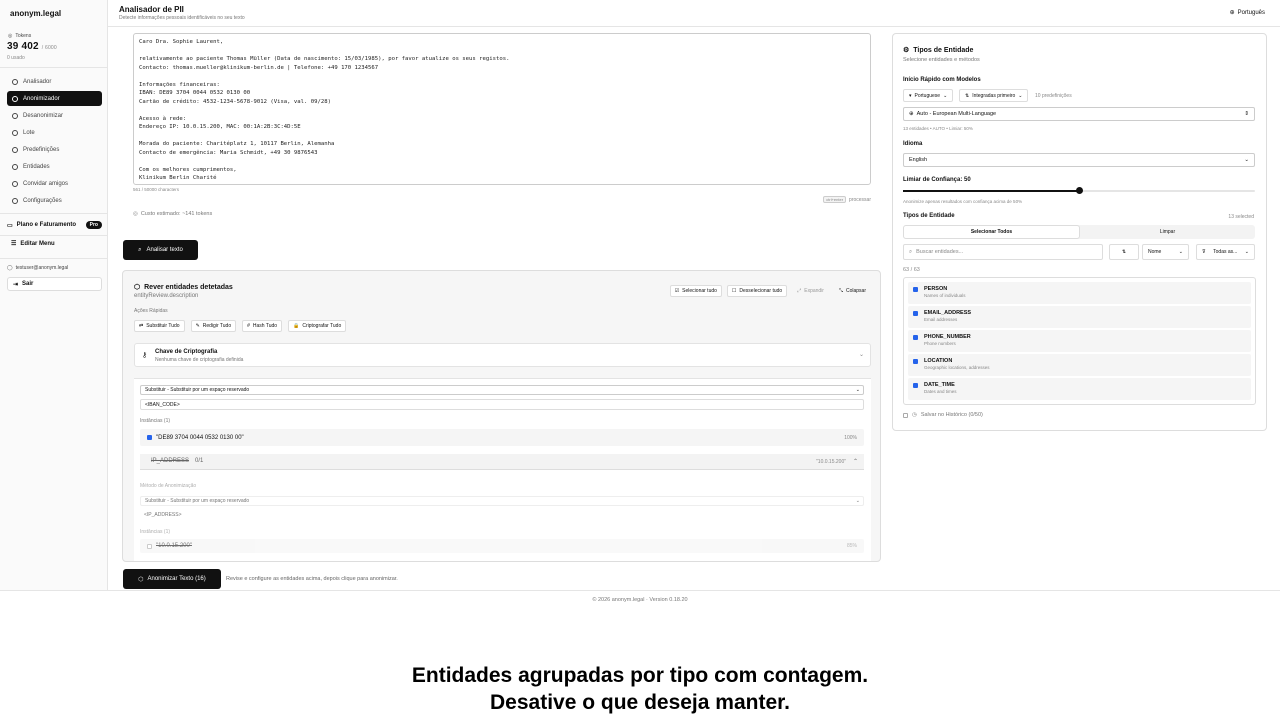 This screenshot has height=720, width=1280. Describe the element at coordinates (54, 225) in the screenshot. I see `plan-billing-link: ▭ Plano e Faturamento Pro` at that location.